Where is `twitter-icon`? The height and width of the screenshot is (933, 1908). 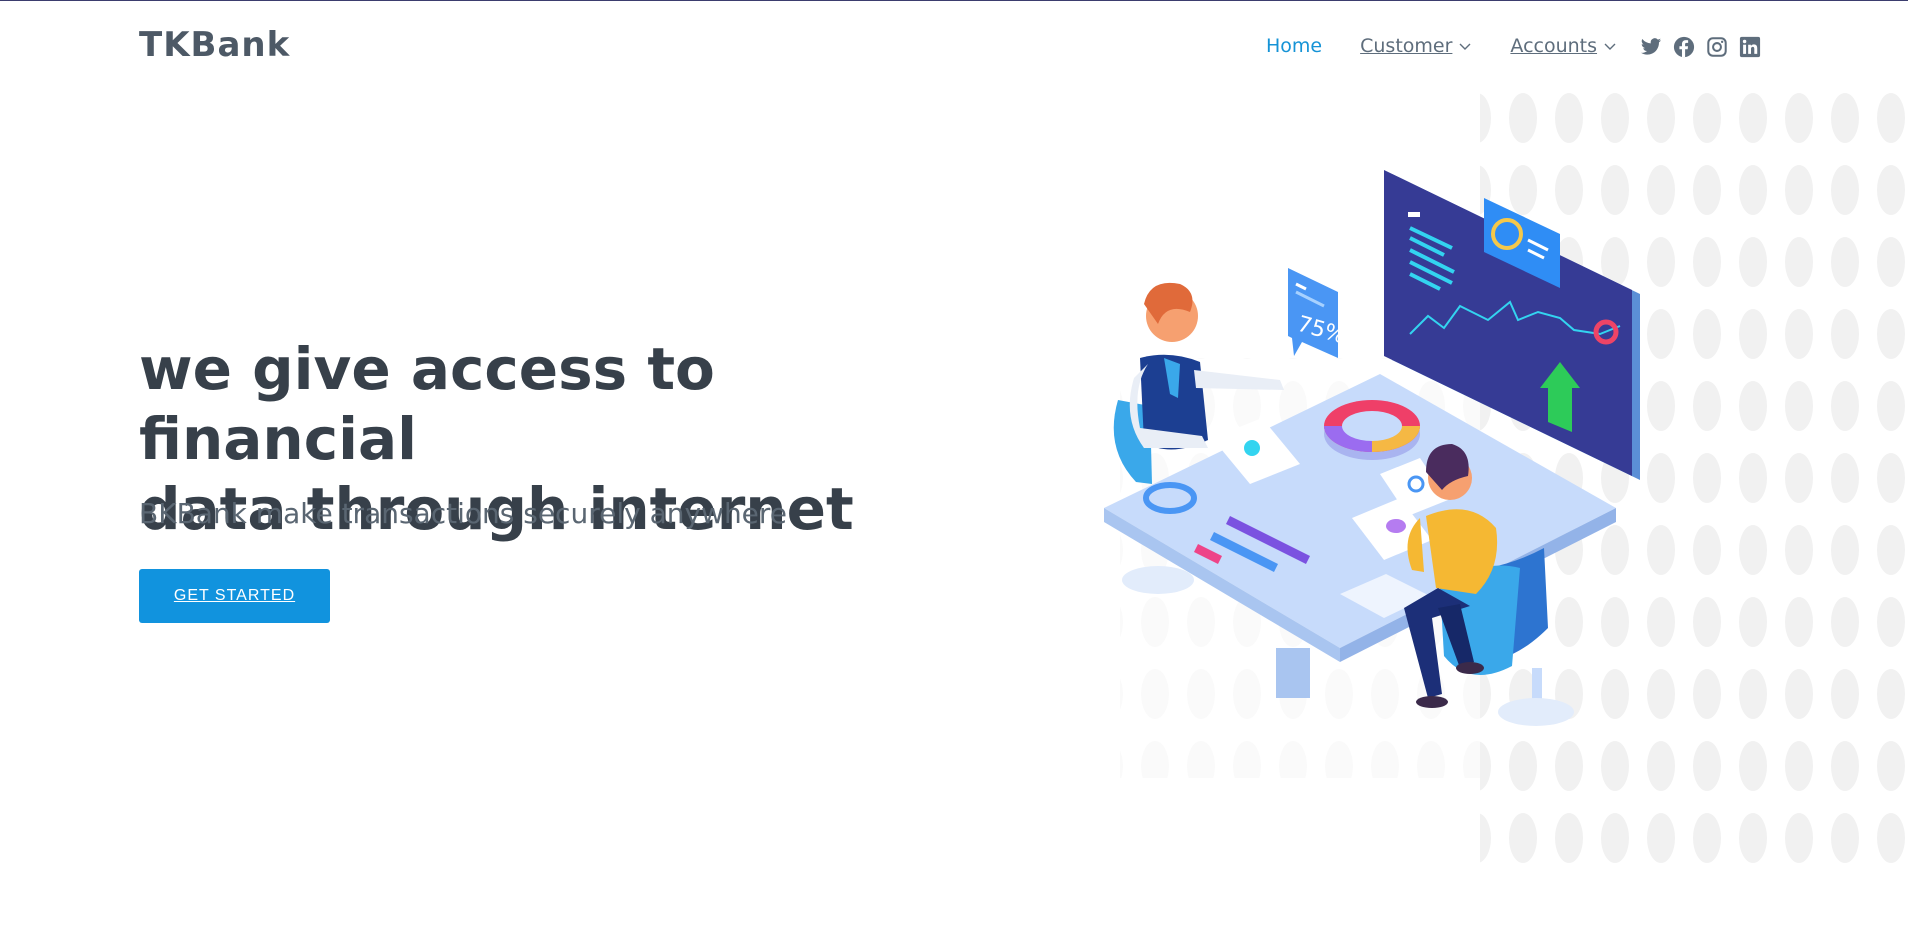 twitter-icon is located at coordinates (1651, 47).